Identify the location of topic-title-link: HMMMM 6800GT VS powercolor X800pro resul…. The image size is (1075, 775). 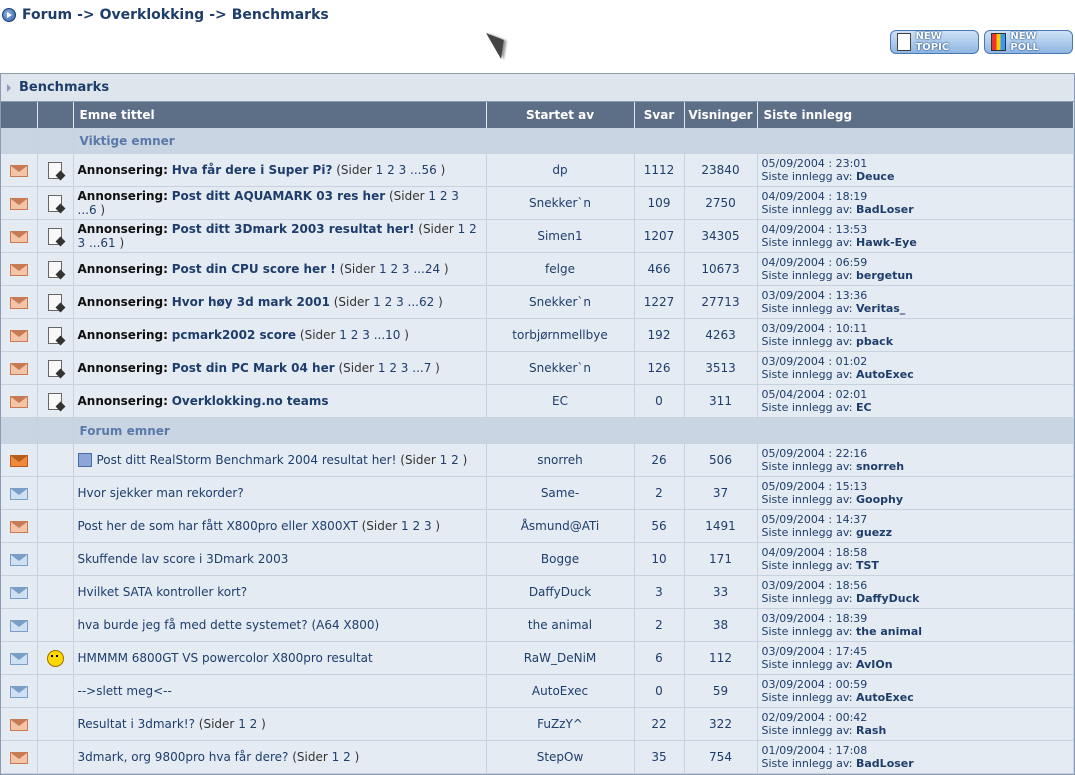
(225, 658).